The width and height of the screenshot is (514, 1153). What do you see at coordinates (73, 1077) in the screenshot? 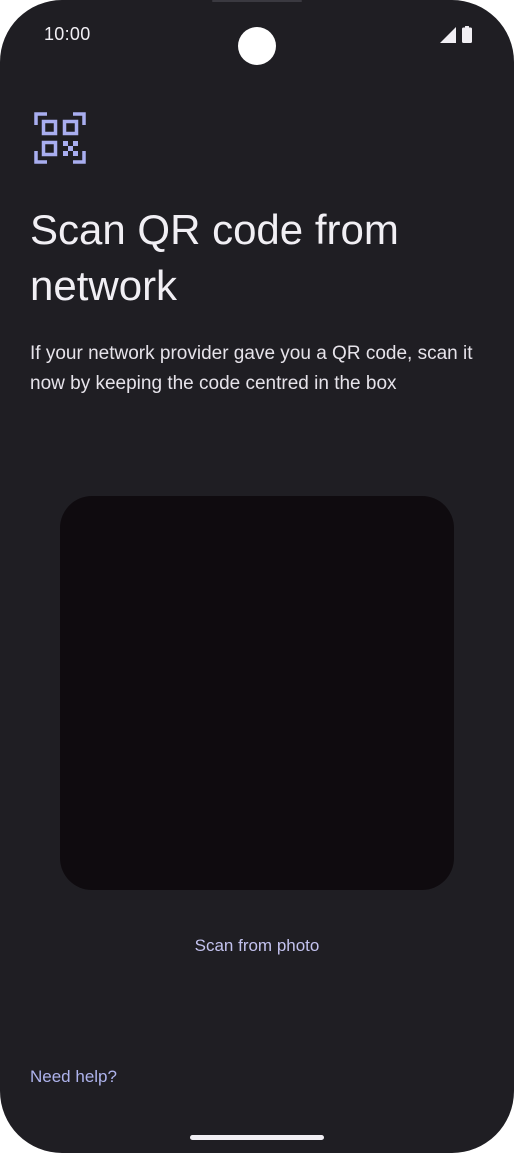
I see `need-help-link: Need help?` at bounding box center [73, 1077].